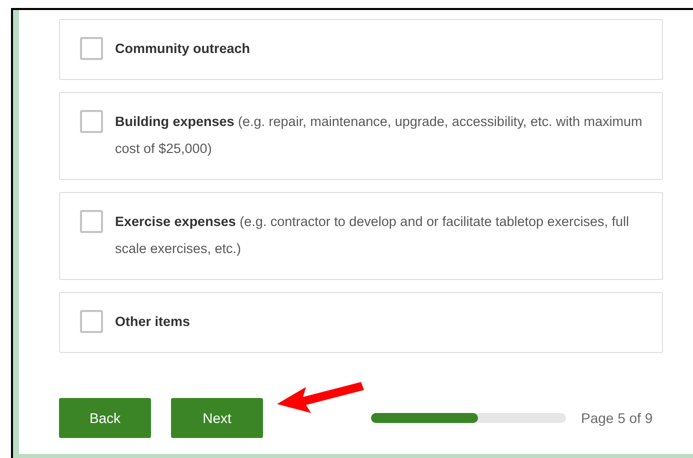 The image size is (693, 458). Describe the element at coordinates (182, 49) in the screenshot. I see `option-label: Community outreach` at that location.